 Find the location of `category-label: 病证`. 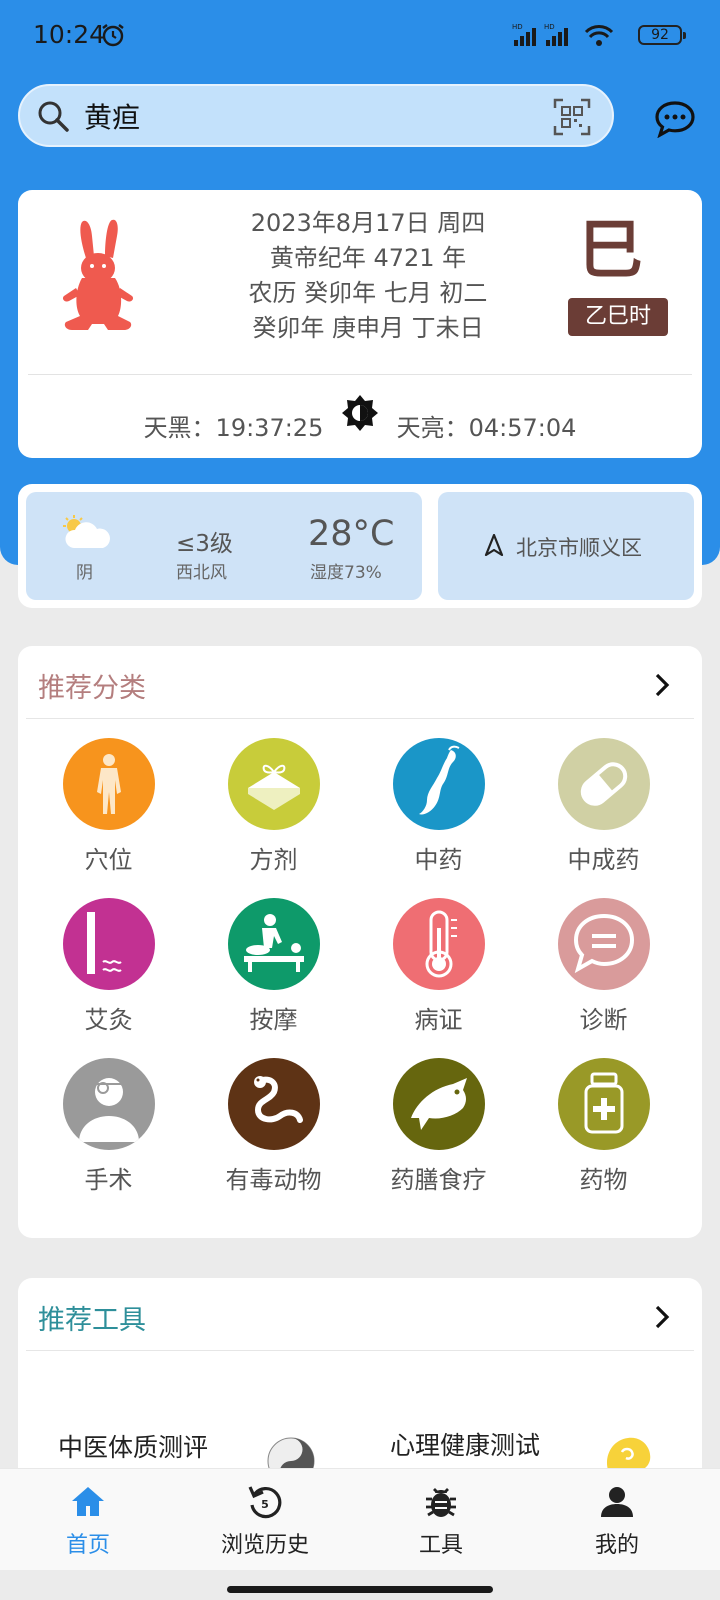

category-label: 病证 is located at coordinates (438, 1020).